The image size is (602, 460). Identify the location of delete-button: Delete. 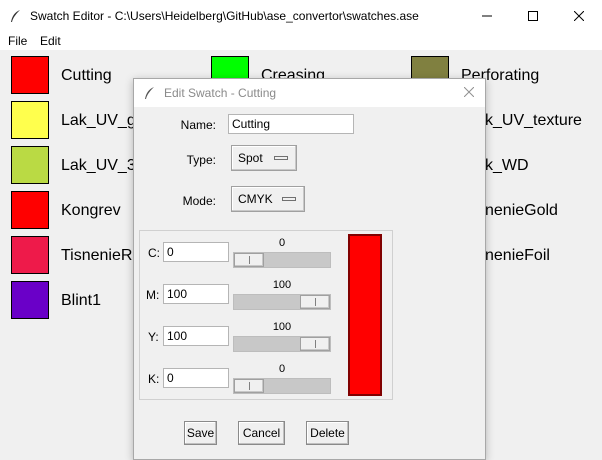
(327, 433).